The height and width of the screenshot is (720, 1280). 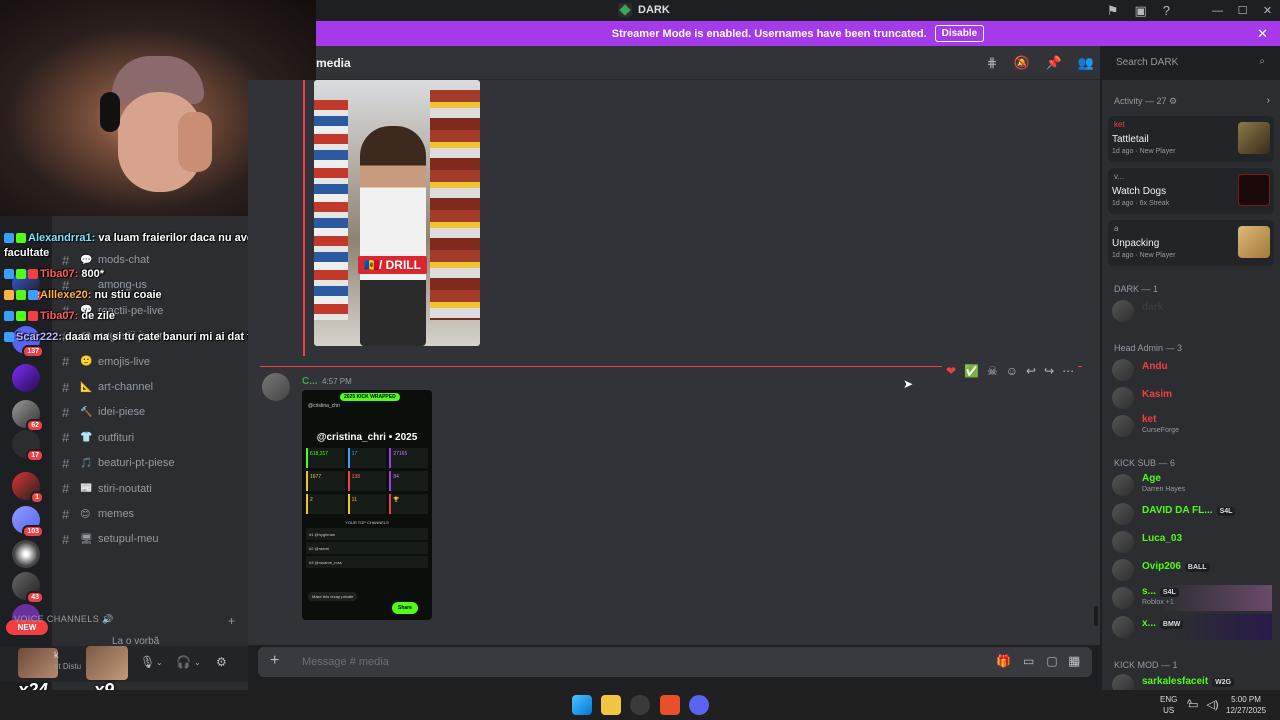 I want to click on network-icon: ▭, so click(x=1193, y=704).